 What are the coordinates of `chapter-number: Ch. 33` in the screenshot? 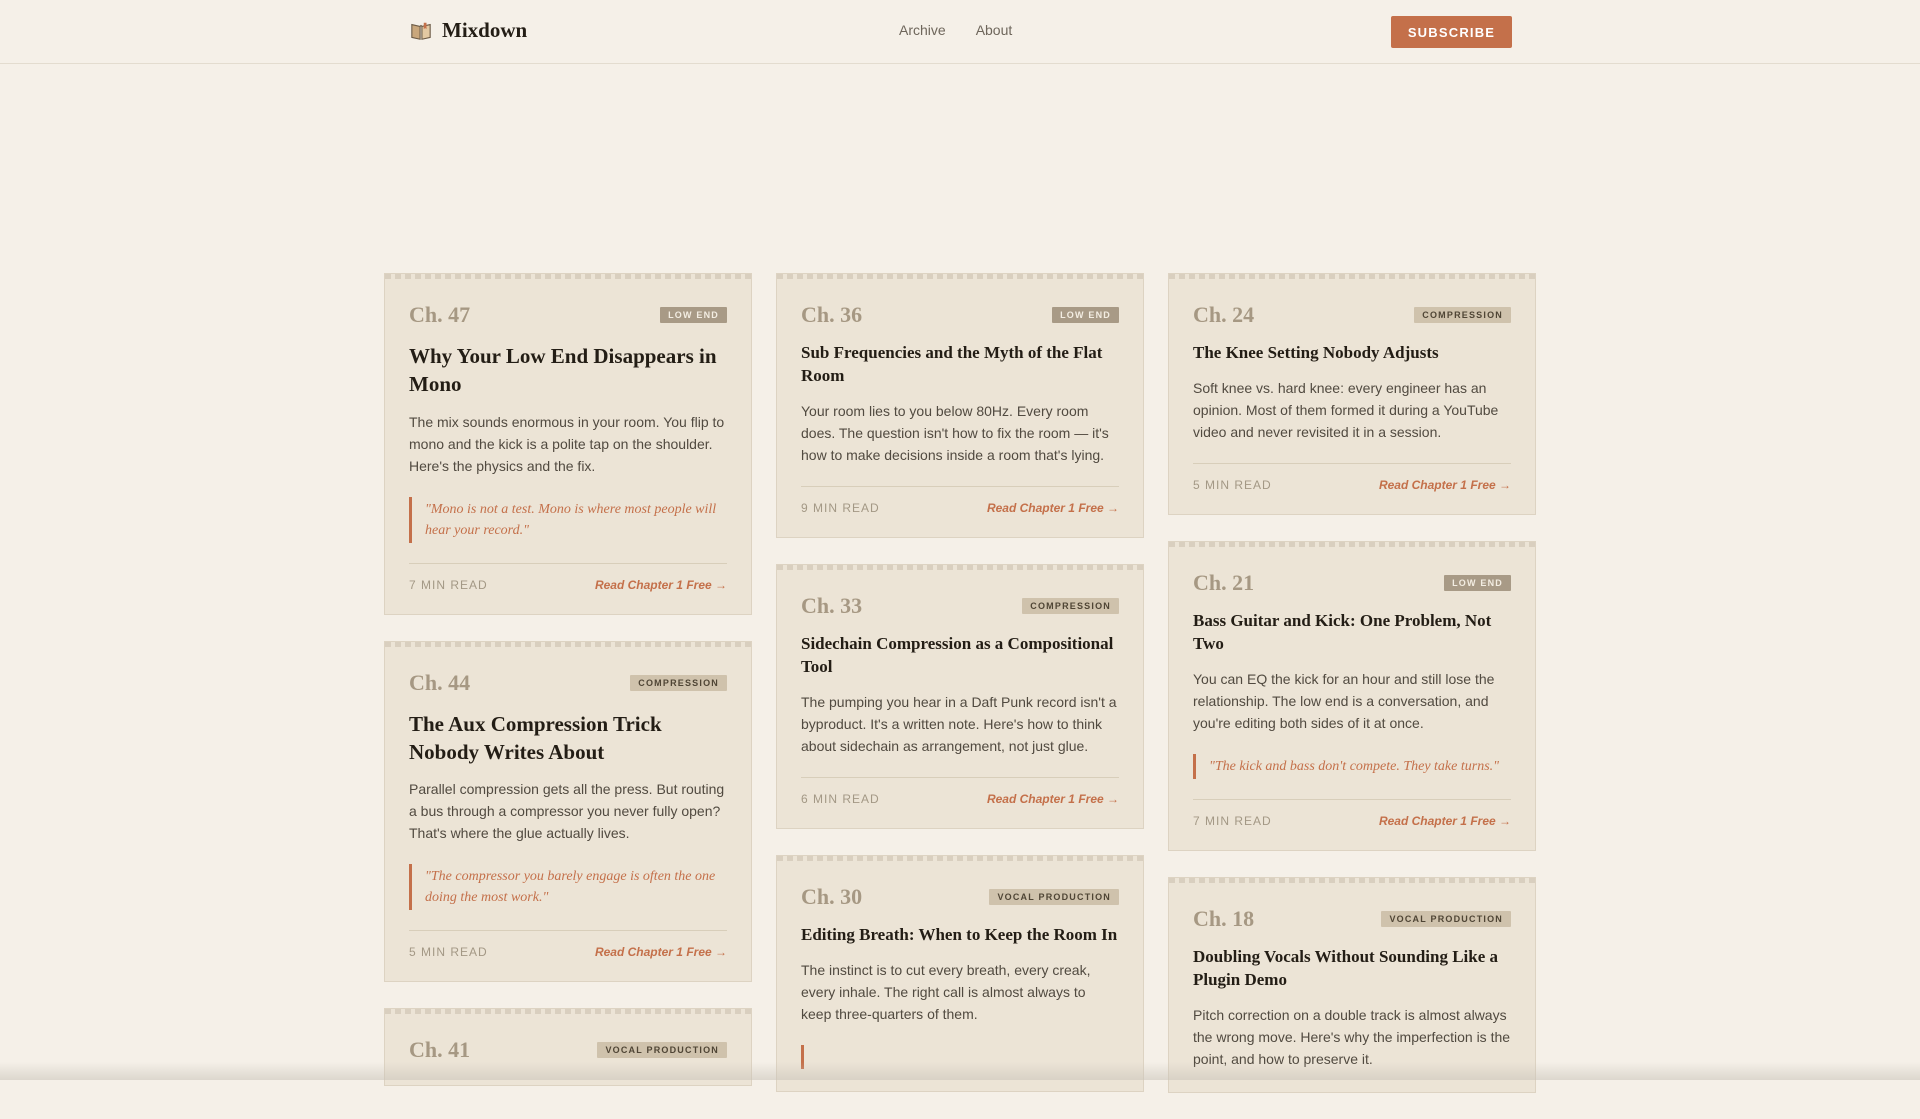 It's located at (832, 605).